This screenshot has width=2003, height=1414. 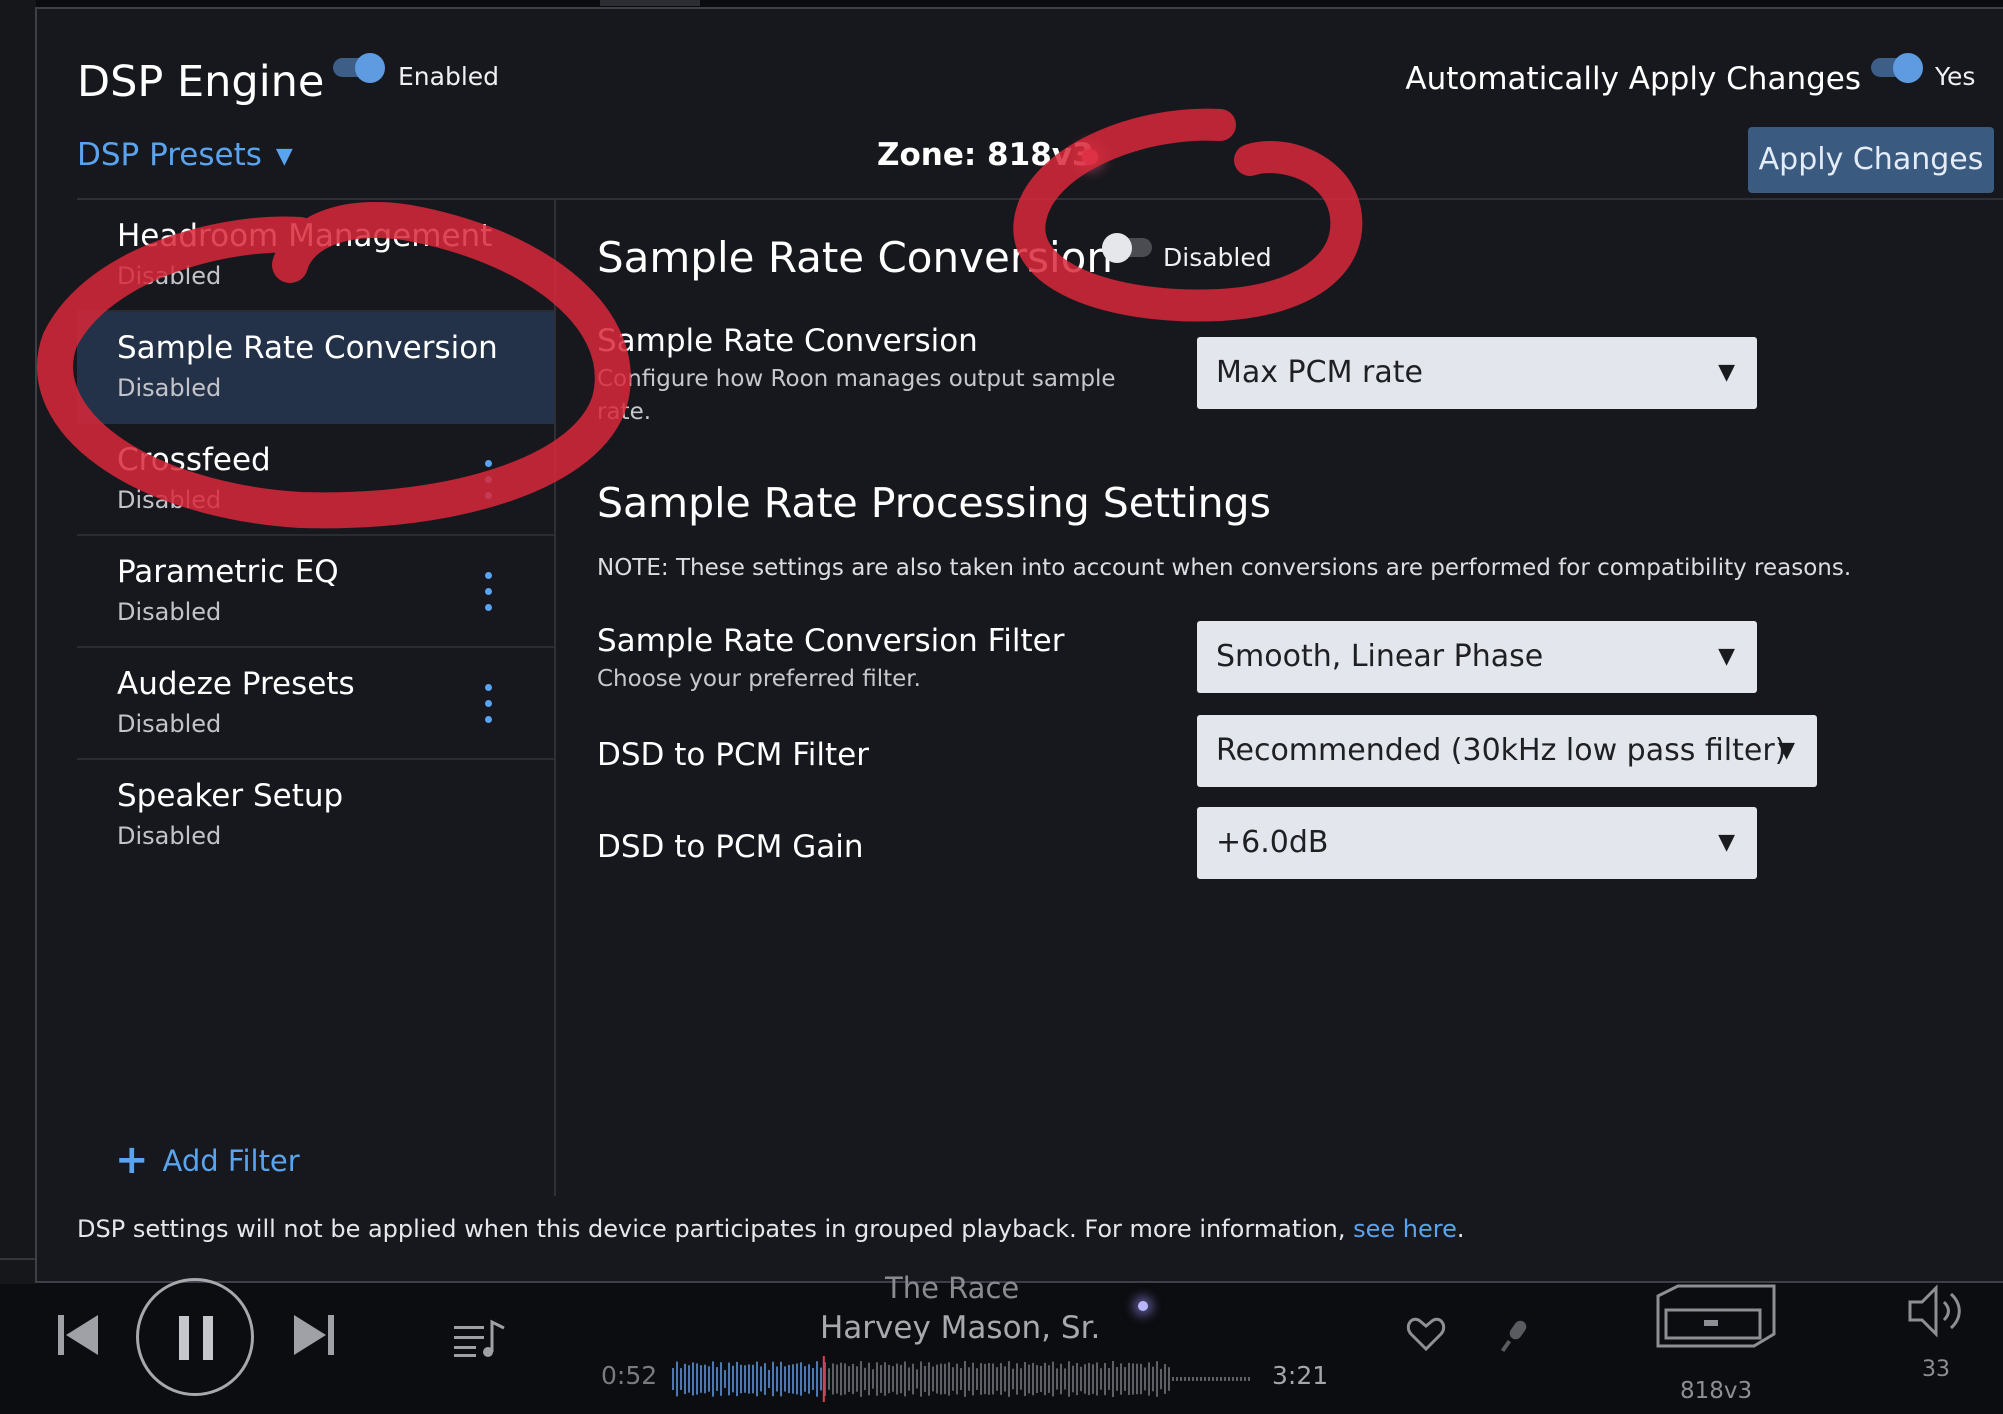 What do you see at coordinates (1217, 257) in the screenshot?
I see `sample-rate-conversion-toggle-label: Disabled` at bounding box center [1217, 257].